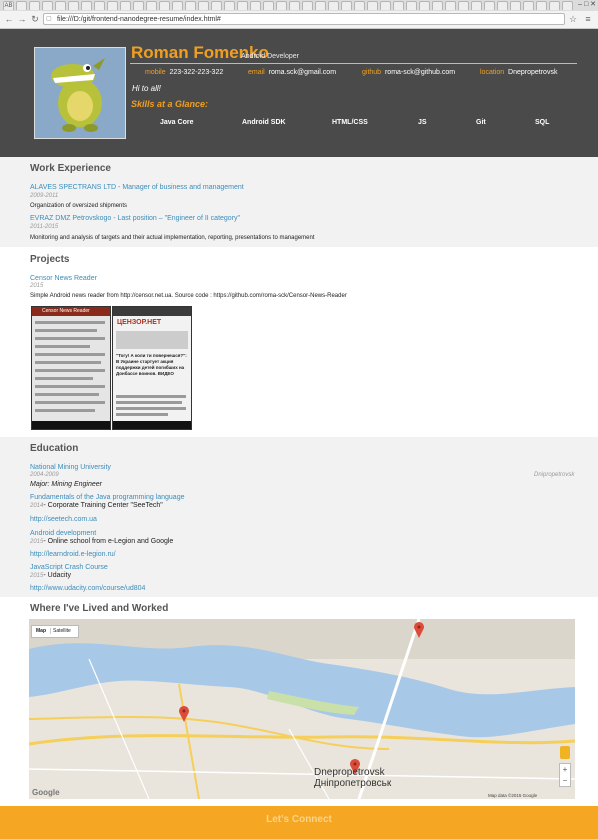  What do you see at coordinates (63, 278) in the screenshot?
I see `project-link: Censor News Reader` at bounding box center [63, 278].